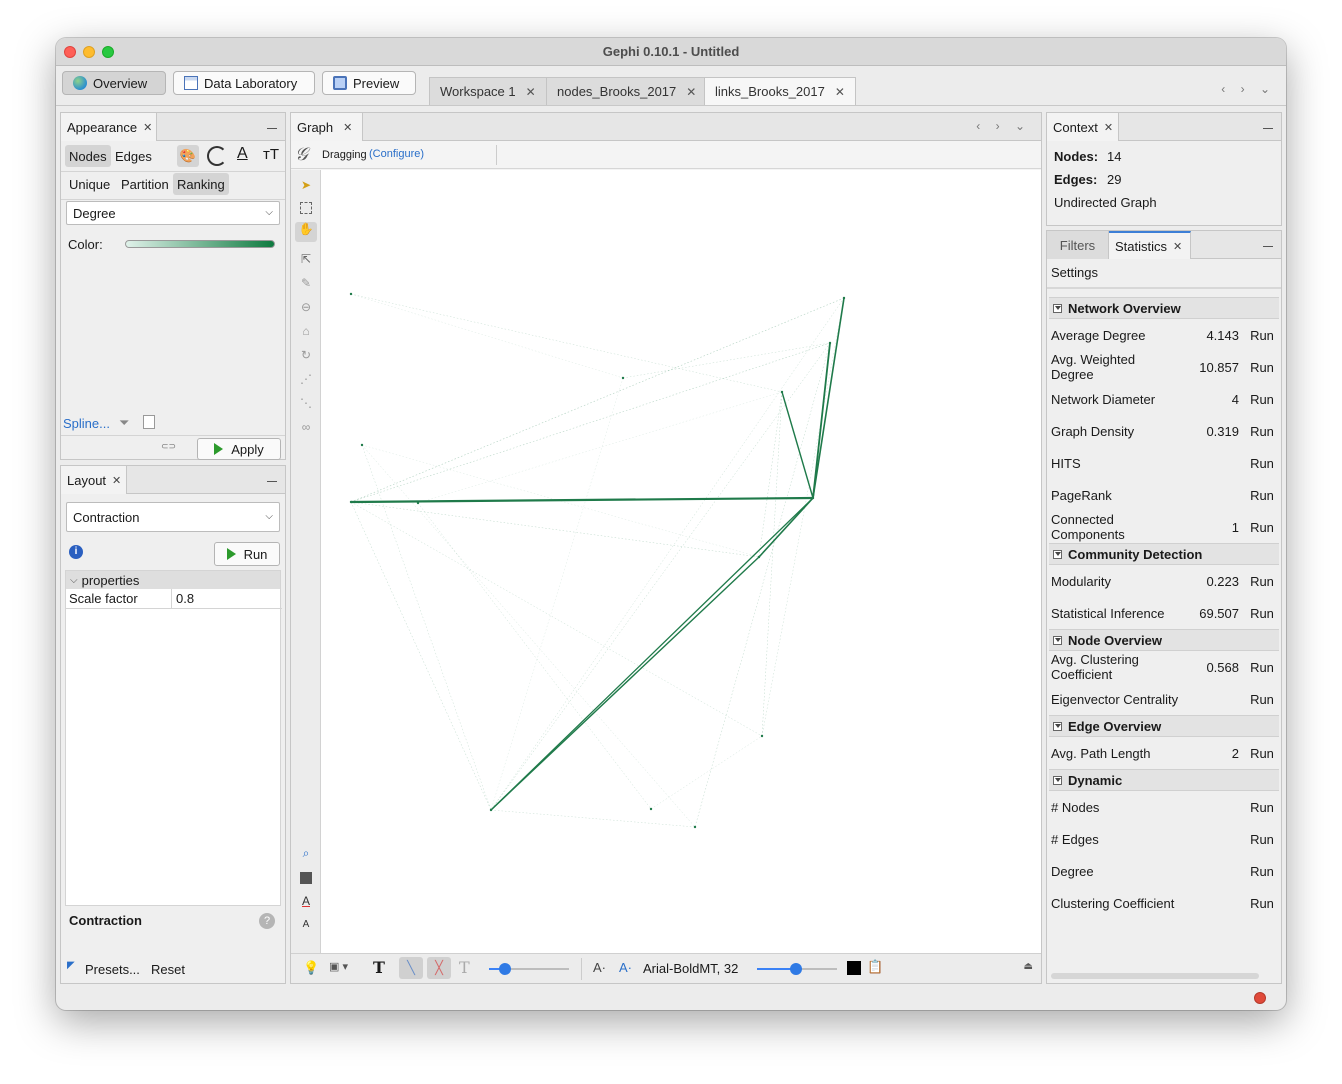 This screenshot has width=1342, height=1084. I want to click on edge-label-icon: T, so click(464, 967).